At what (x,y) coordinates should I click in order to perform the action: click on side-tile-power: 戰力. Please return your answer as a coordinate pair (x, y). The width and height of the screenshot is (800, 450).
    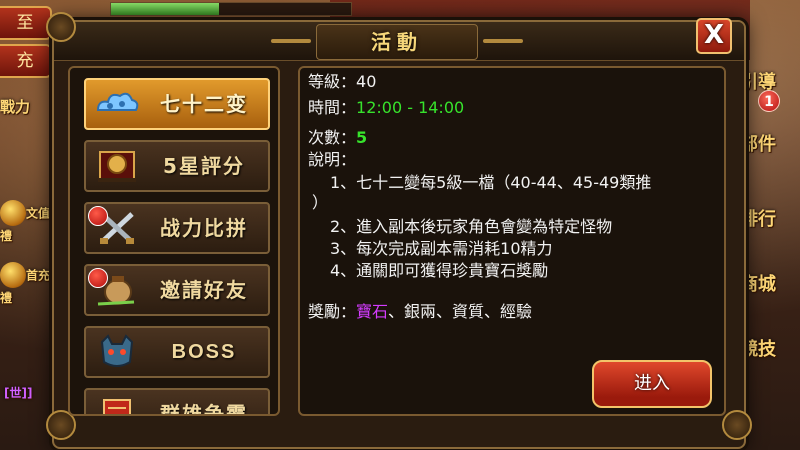
    Looking at the image, I should click on (30, 115).